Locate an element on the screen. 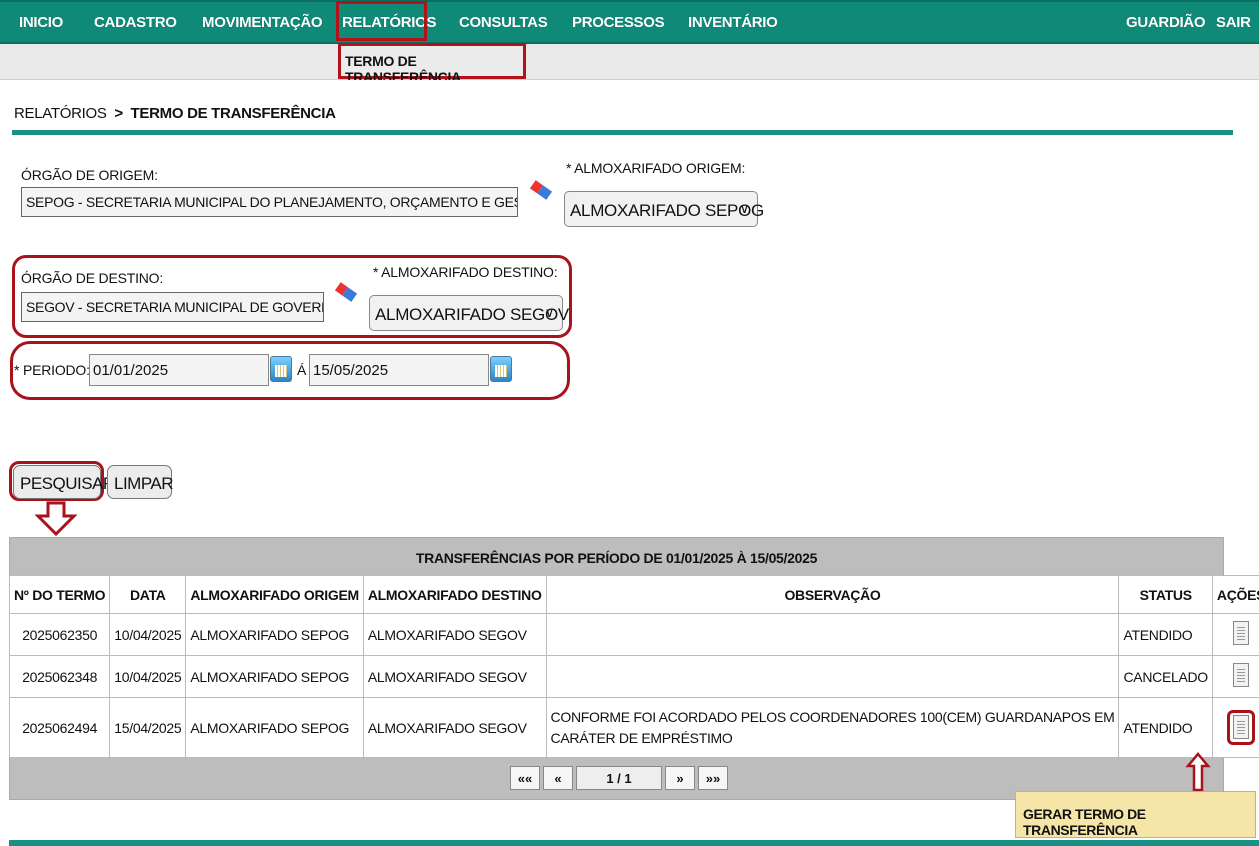 Image resolution: width=1259 pixels, height=846 pixels. divider is located at coordinates (622, 132).